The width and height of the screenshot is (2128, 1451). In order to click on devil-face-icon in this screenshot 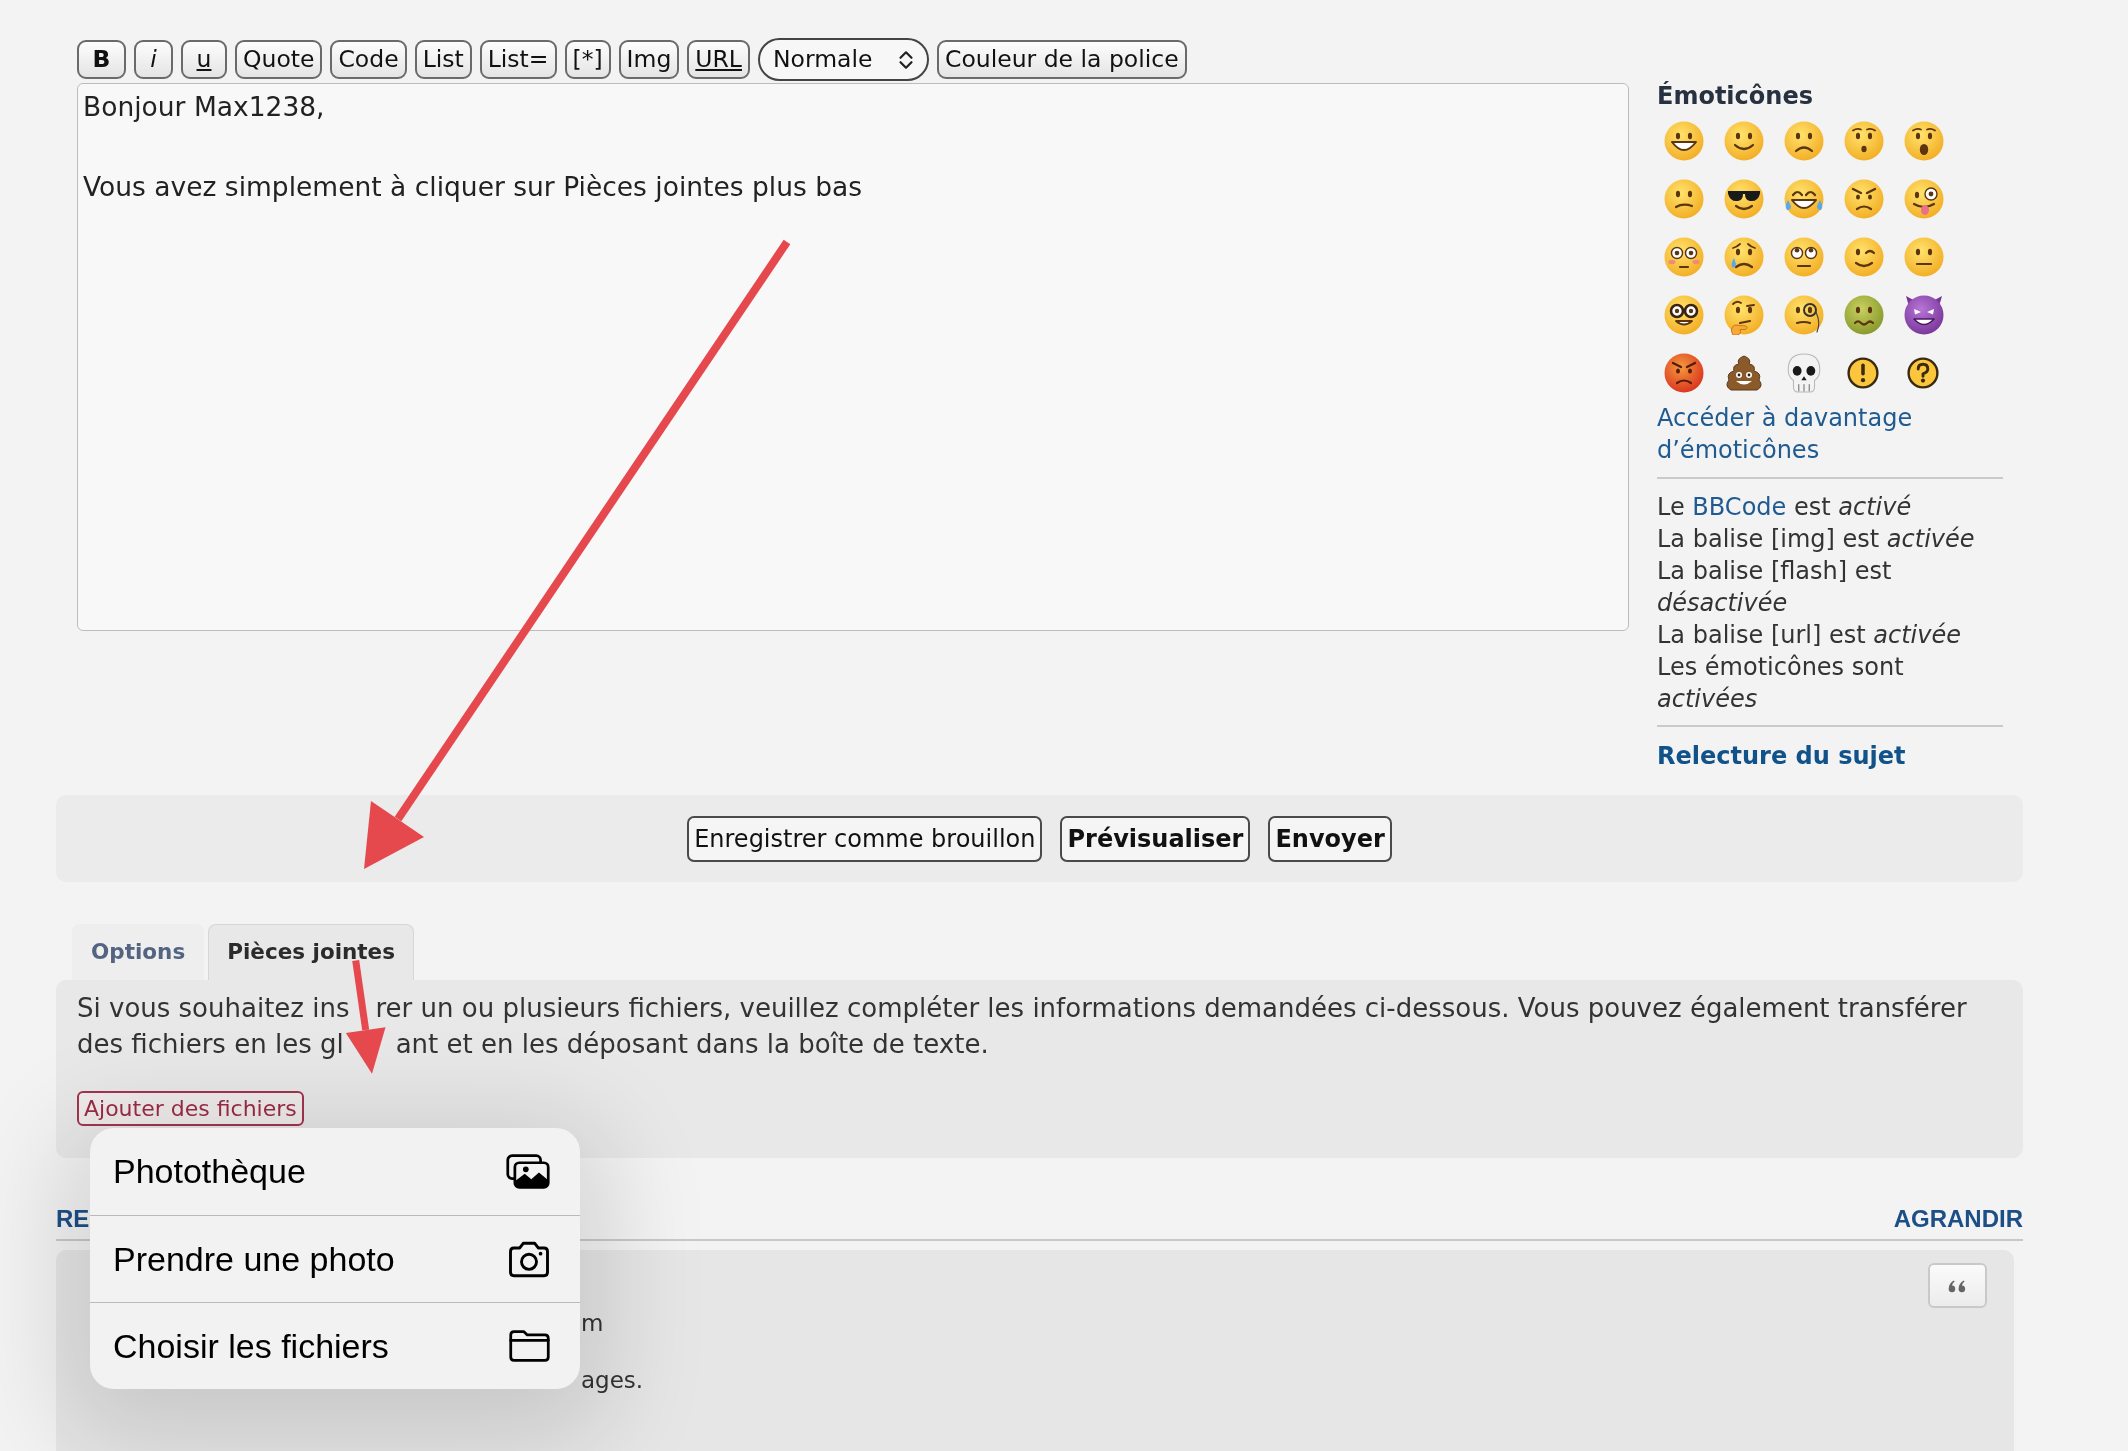, I will do `click(1924, 315)`.